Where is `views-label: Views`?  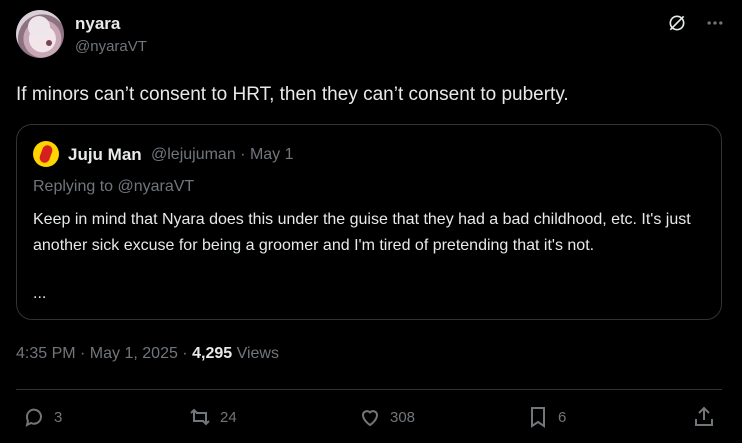 views-label: Views is located at coordinates (257, 353).